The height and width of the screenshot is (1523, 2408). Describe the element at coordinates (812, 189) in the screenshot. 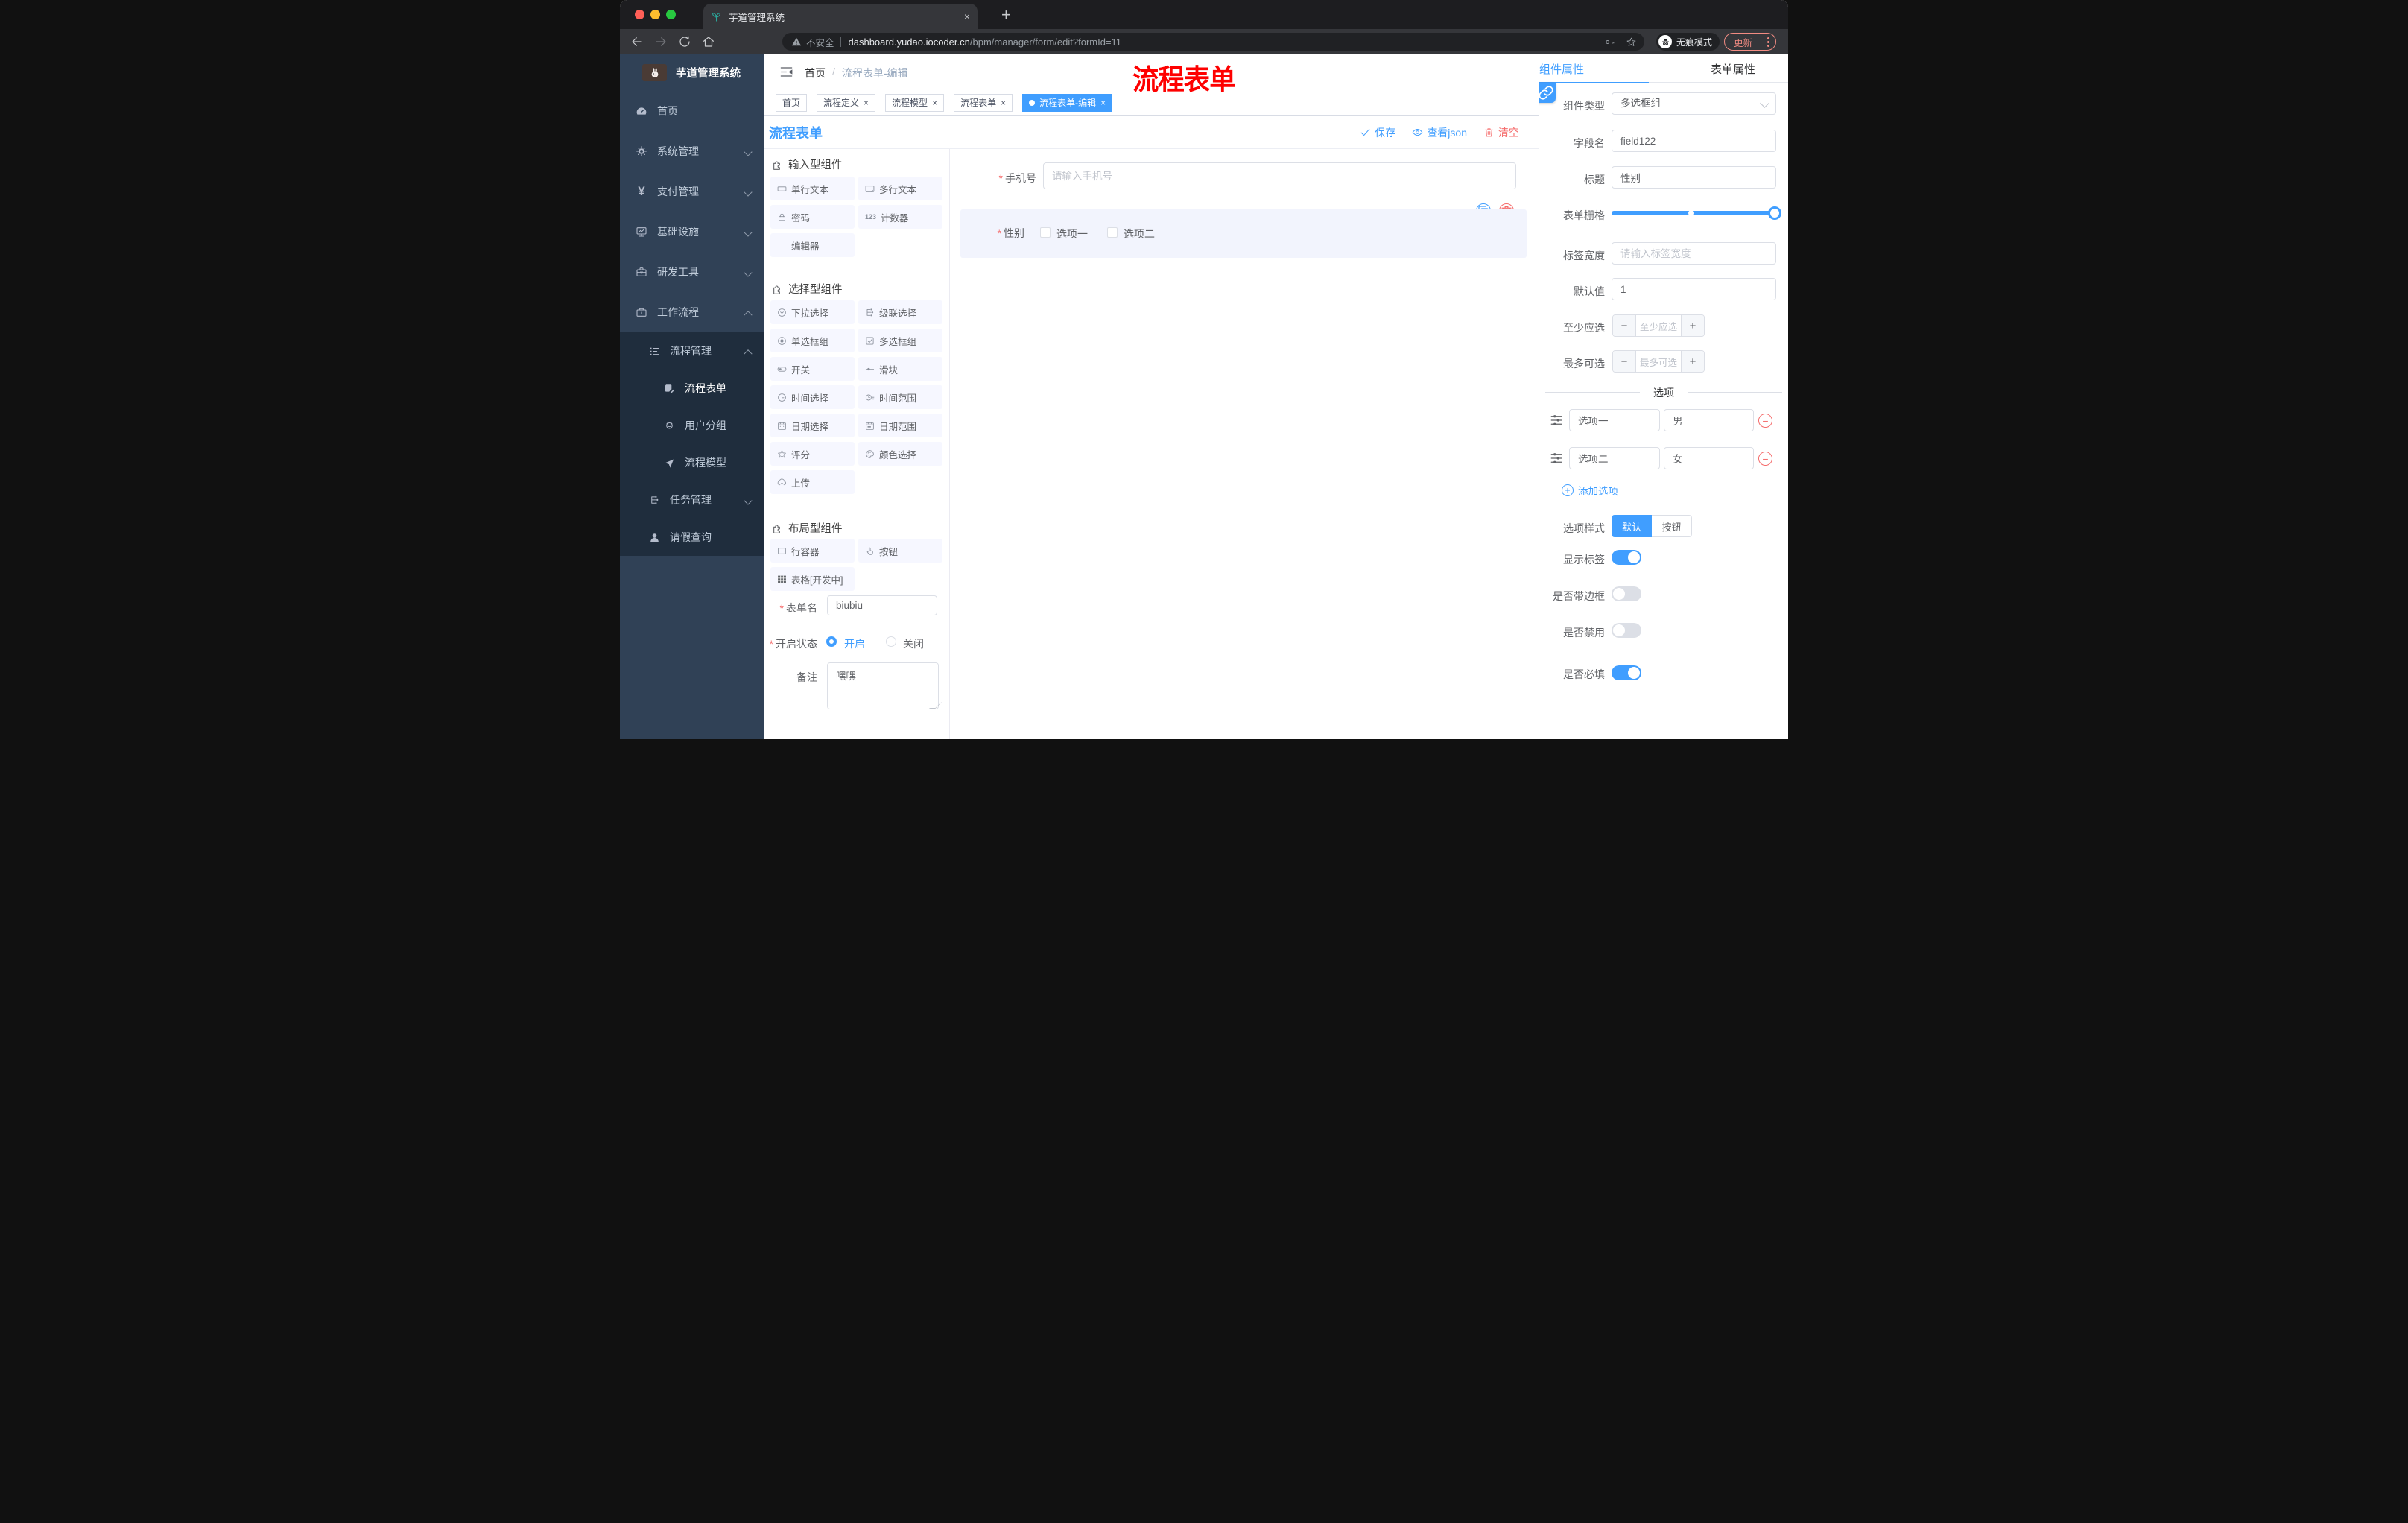

I see `component-single-text: 单行文本` at that location.